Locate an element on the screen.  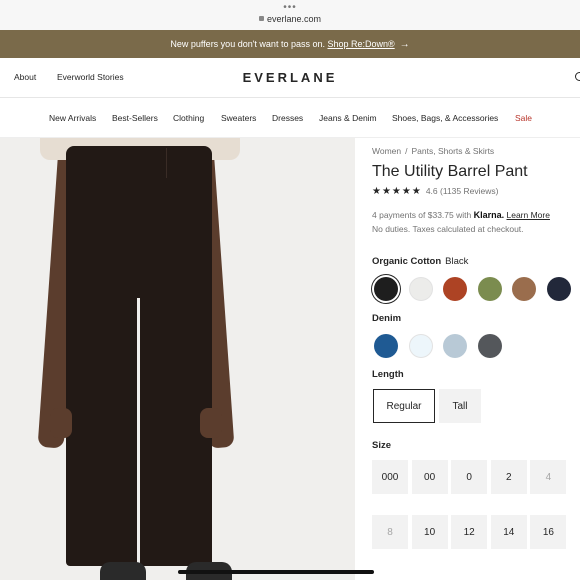
breadcrumb: Women / Pants, Shorts & Skirts is located at coordinates (433, 151).